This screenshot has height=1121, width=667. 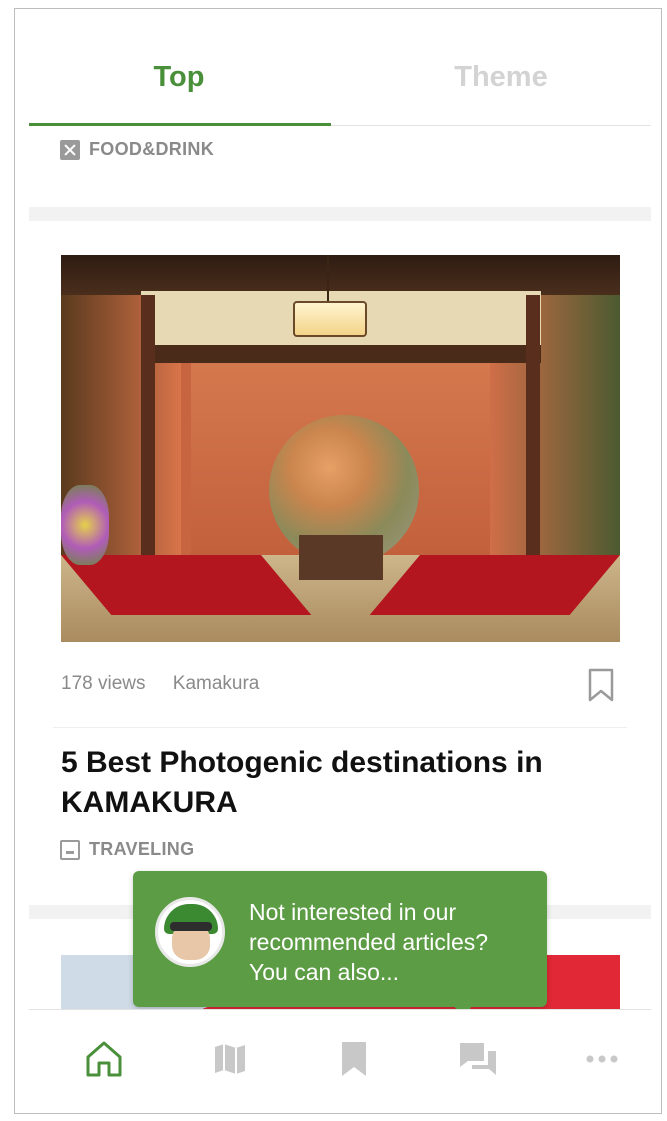 I want to click on article-meta: 178 views Kamakura, so click(x=171, y=684).